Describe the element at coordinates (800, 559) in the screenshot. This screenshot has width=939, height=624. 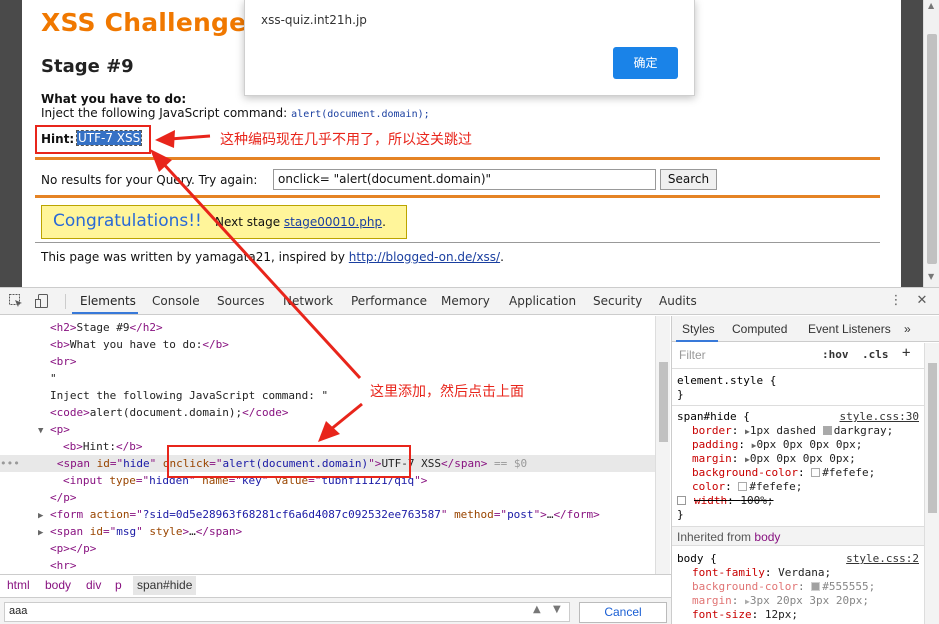
I see `rule-body: body {style.css:2` at that location.